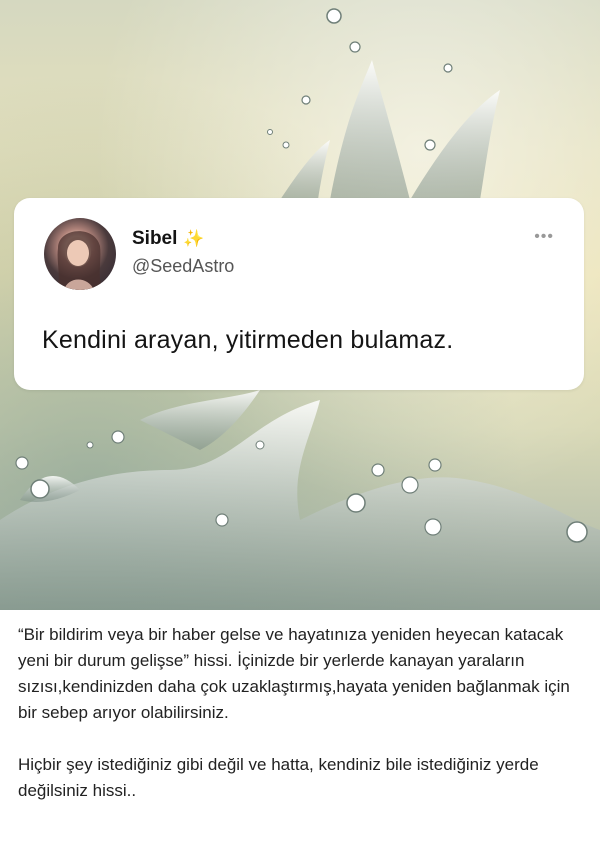 This screenshot has height=850, width=600. What do you see at coordinates (544, 237) in the screenshot?
I see `more-options-icon: •••` at bounding box center [544, 237].